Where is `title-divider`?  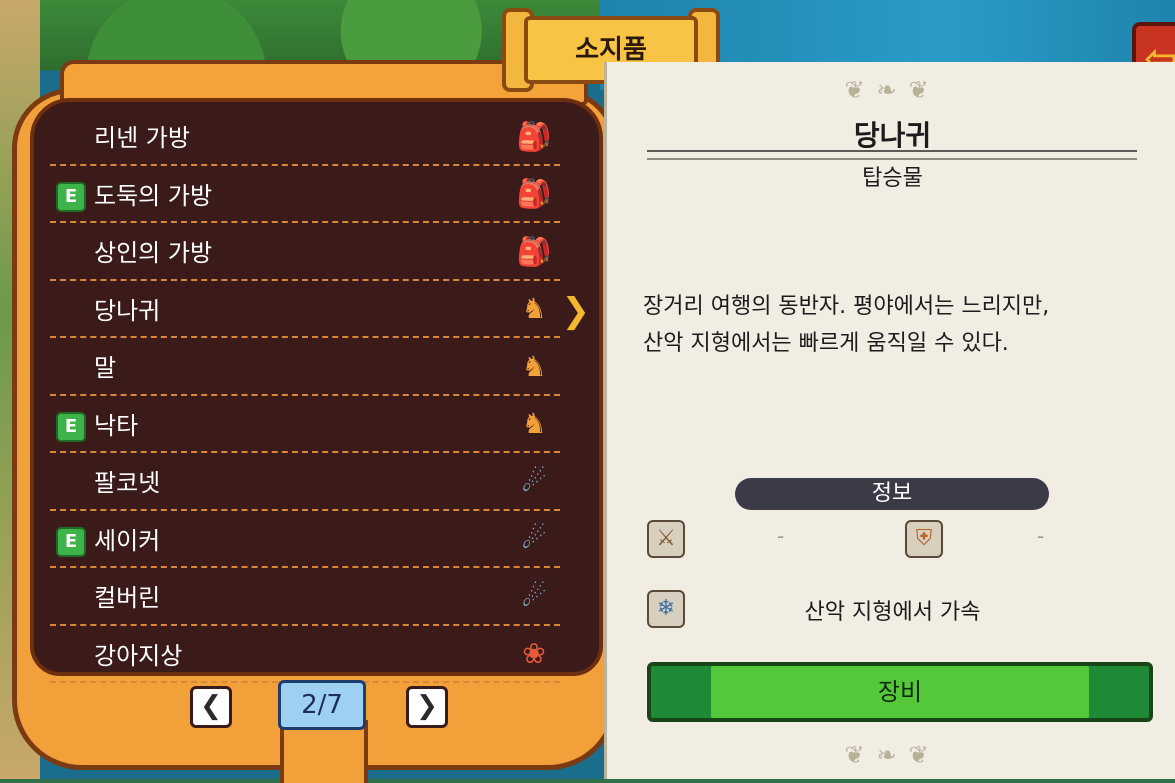
title-divider is located at coordinates (892, 155).